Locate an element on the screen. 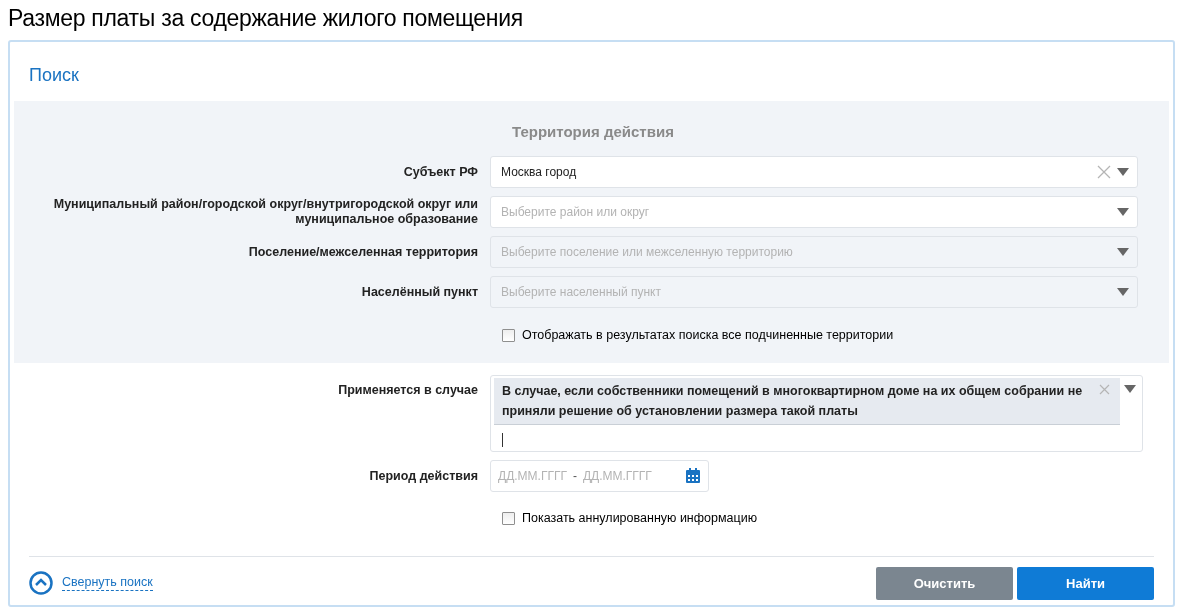 The width and height of the screenshot is (1183, 613). tag-text: В случае, если собственники помещений в многоквартирном доме на их общем собрании не приняли решение об установлении размера такой платы is located at coordinates (793, 401).